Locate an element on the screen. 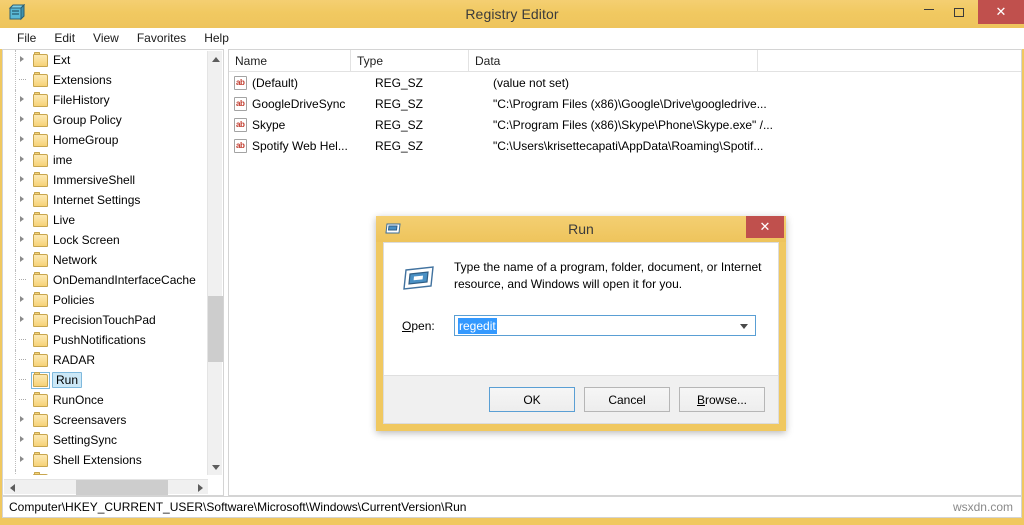 The image size is (1024, 525). tree-item-settingsync: SettingSync is located at coordinates (105, 440).